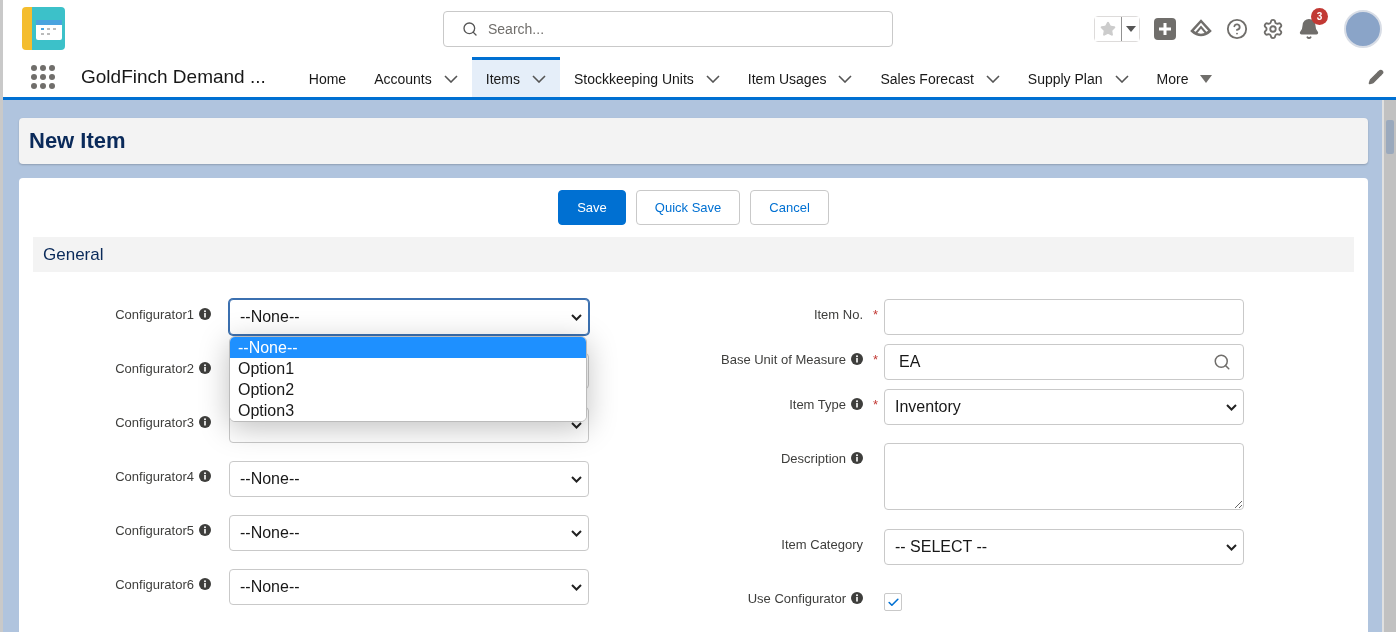 This screenshot has width=1396, height=632. Describe the element at coordinates (154, 530) in the screenshot. I see `field-label: Configurator5` at that location.